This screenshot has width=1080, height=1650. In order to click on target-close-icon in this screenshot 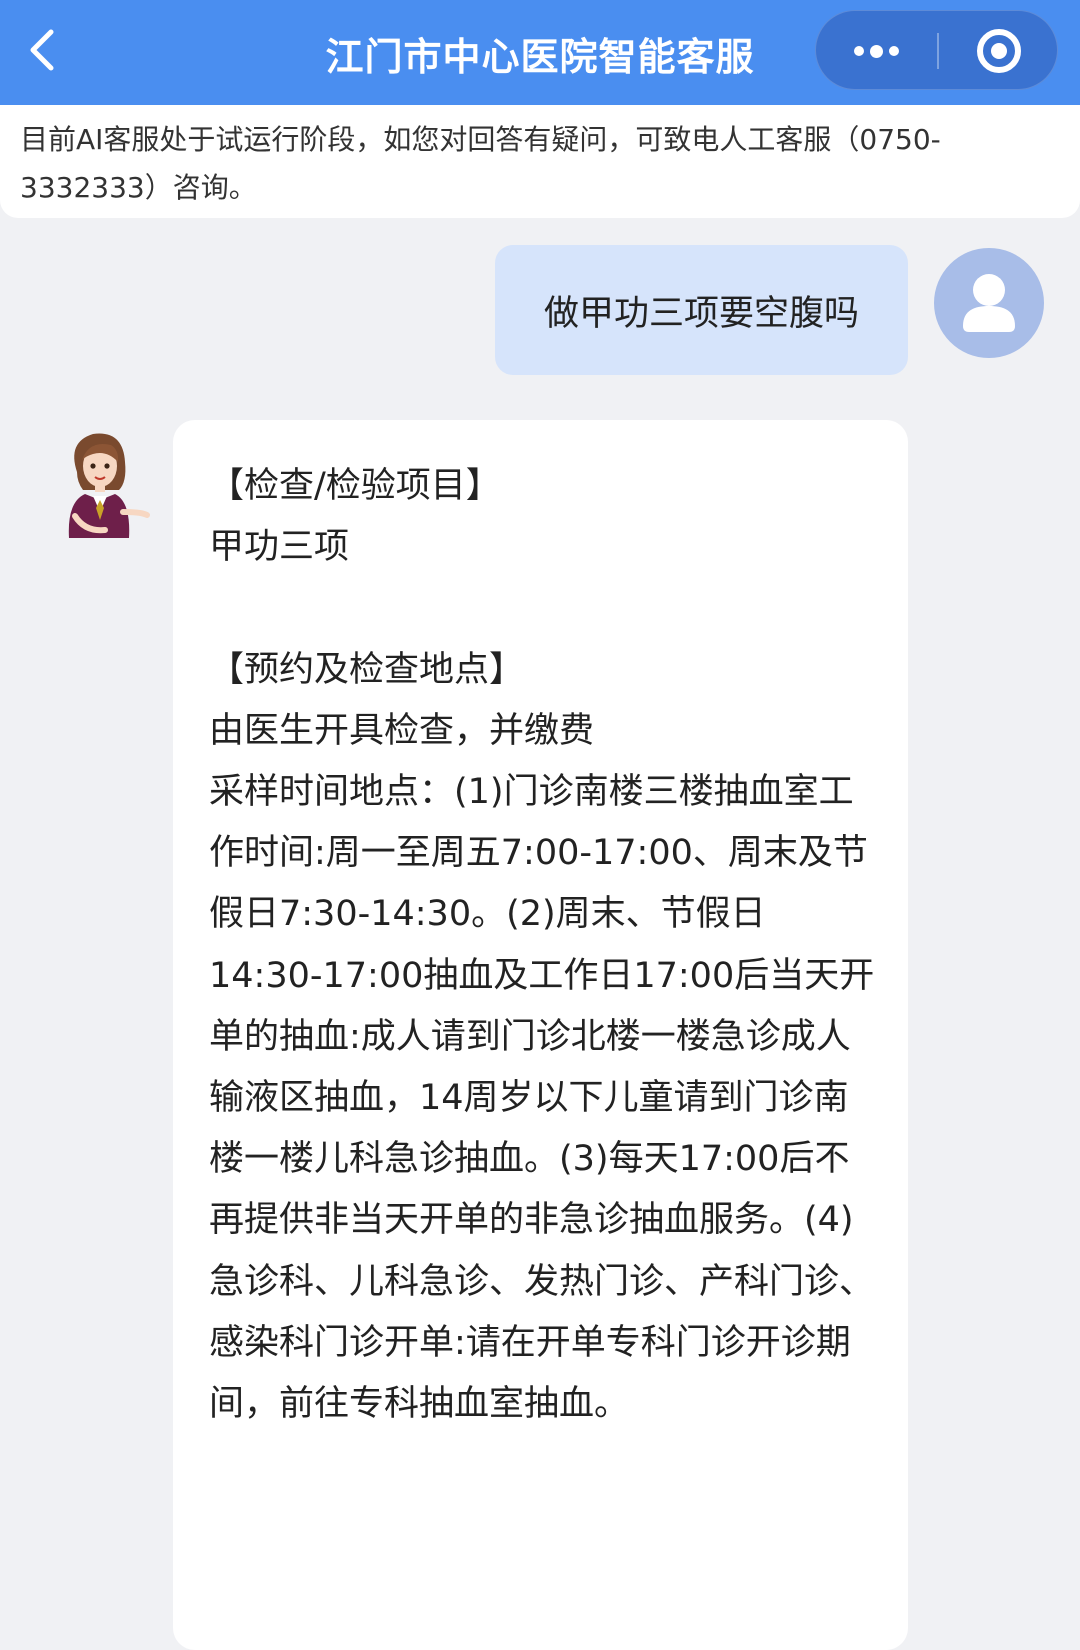, I will do `click(999, 51)`.